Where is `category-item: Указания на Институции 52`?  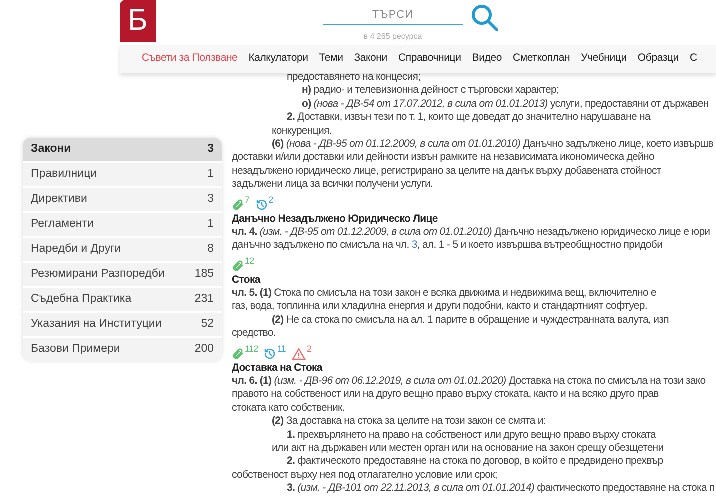 category-item: Указания на Институции 52 is located at coordinates (122, 324).